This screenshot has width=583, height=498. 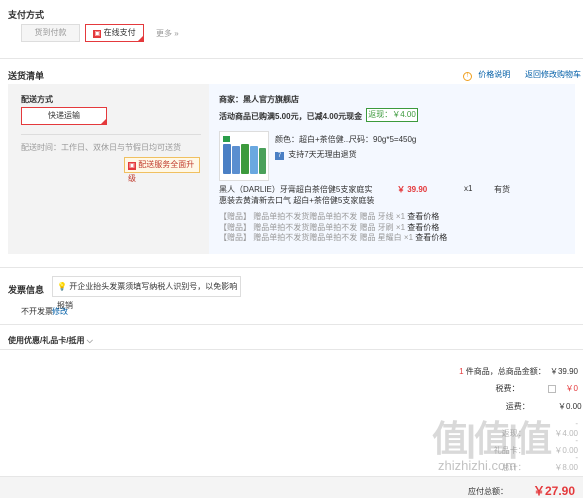 What do you see at coordinates (553, 74) in the screenshot?
I see `back-to-cart-link: 返回修改购物车` at bounding box center [553, 74].